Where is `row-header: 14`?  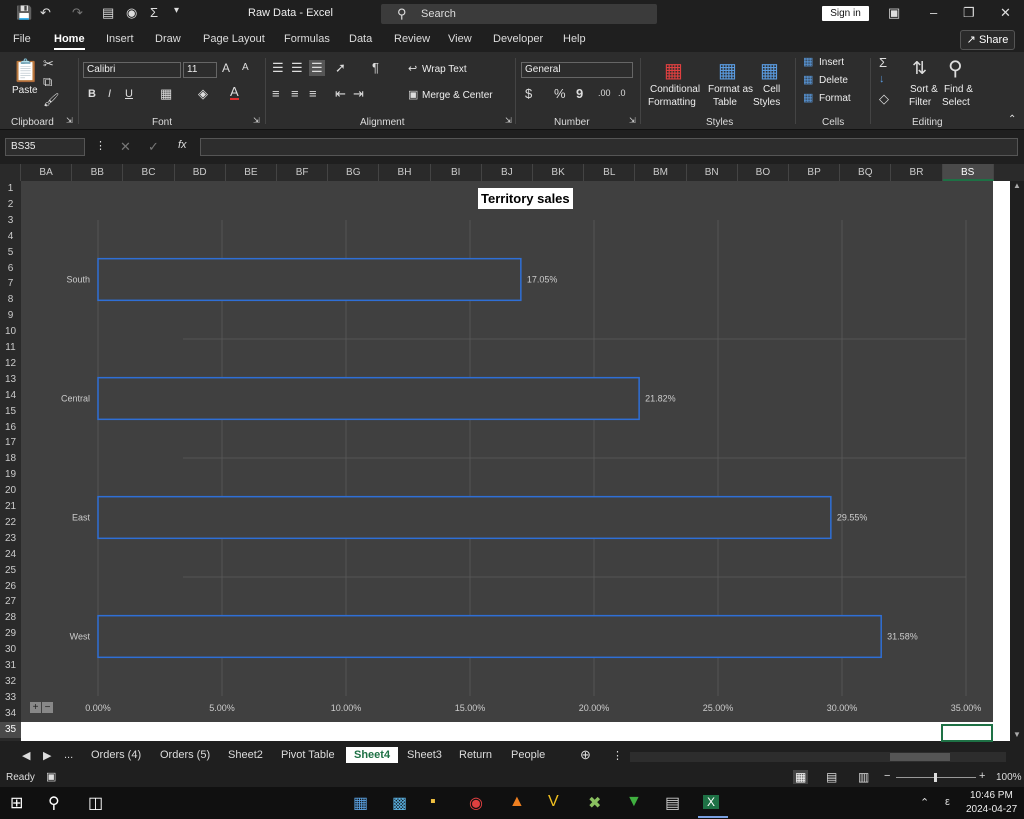
row-header: 14 is located at coordinates (10, 396).